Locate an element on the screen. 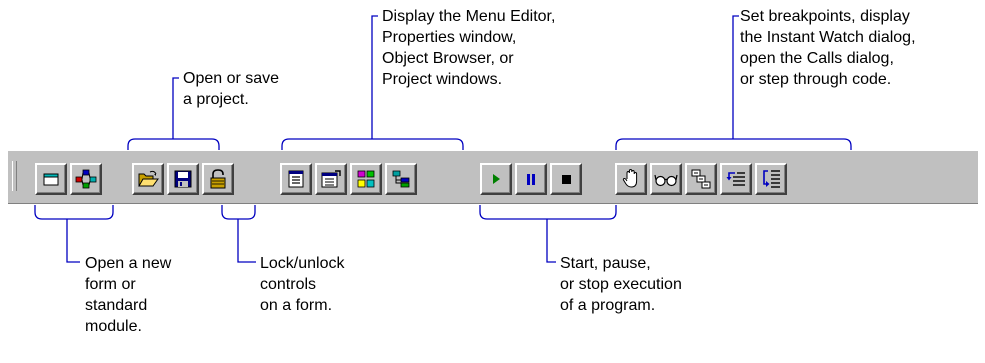  lock-bracket is located at coordinates (238, 212).